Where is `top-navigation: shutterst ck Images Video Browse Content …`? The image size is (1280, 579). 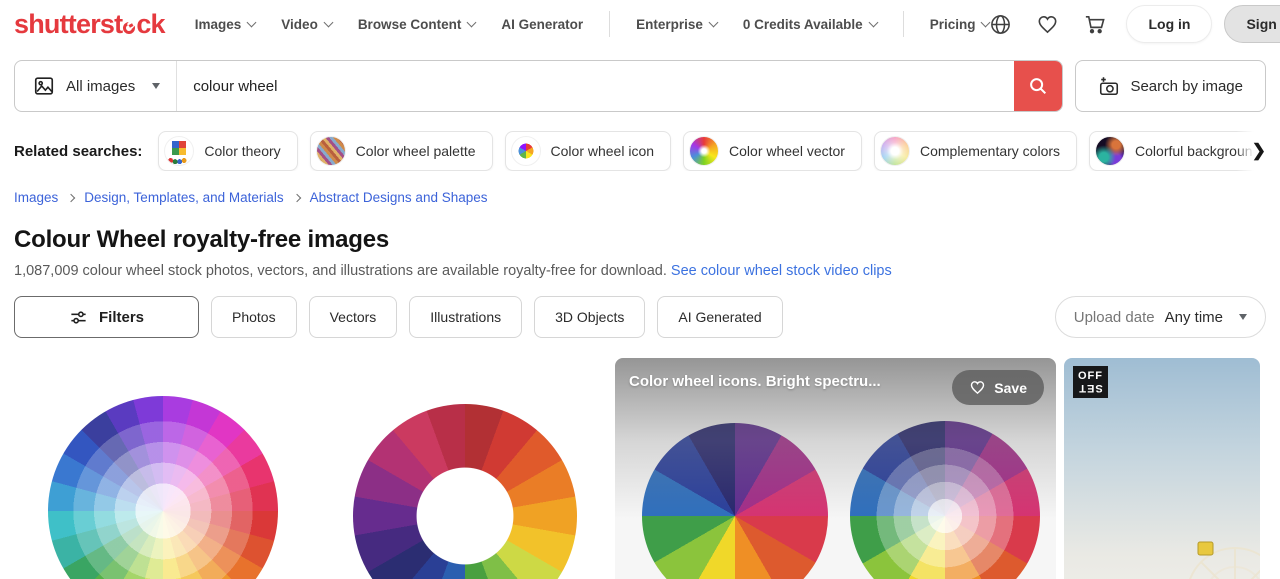
top-navigation: shutterst ck Images Video Browse Content … is located at coordinates (640, 24).